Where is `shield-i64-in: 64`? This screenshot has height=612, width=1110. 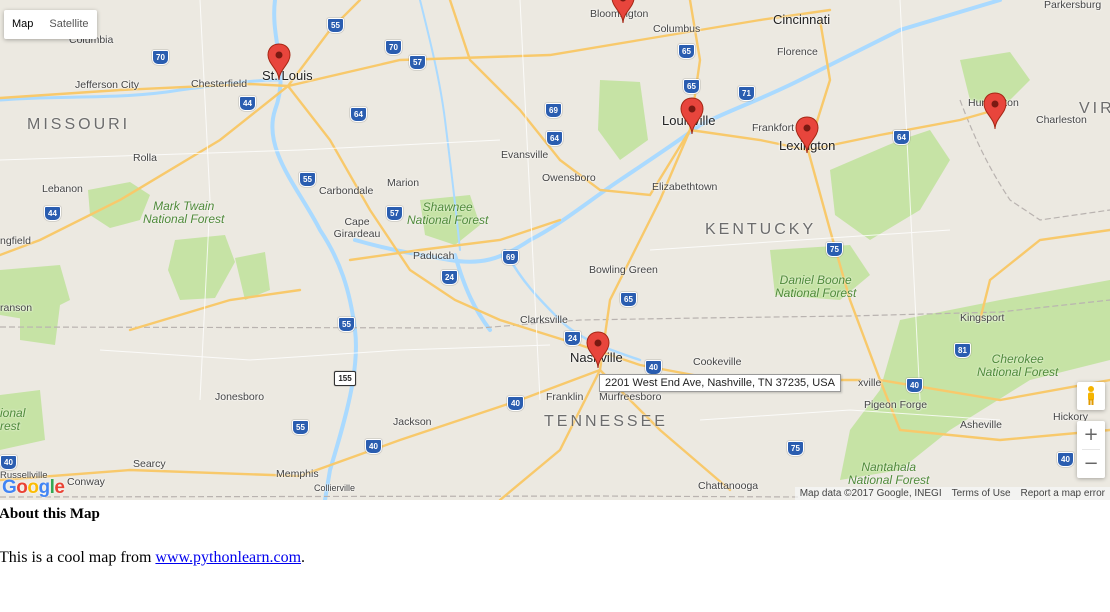 shield-i64-in: 64 is located at coordinates (554, 138).